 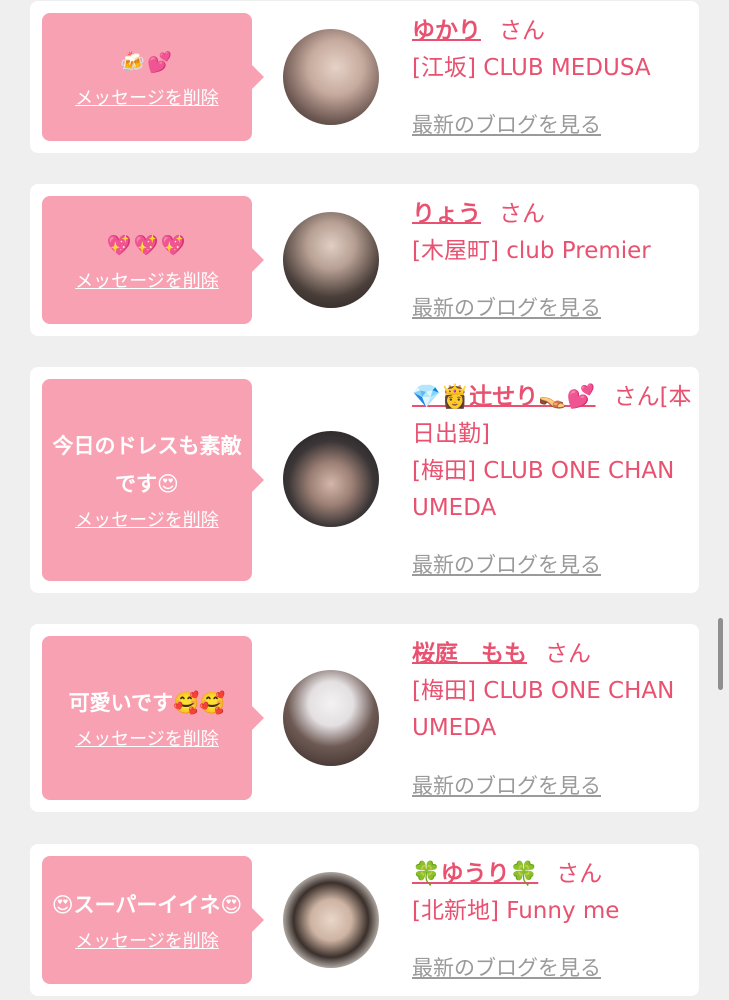 I want to click on shop-name: [木屋町] club Premier, so click(x=531, y=251).